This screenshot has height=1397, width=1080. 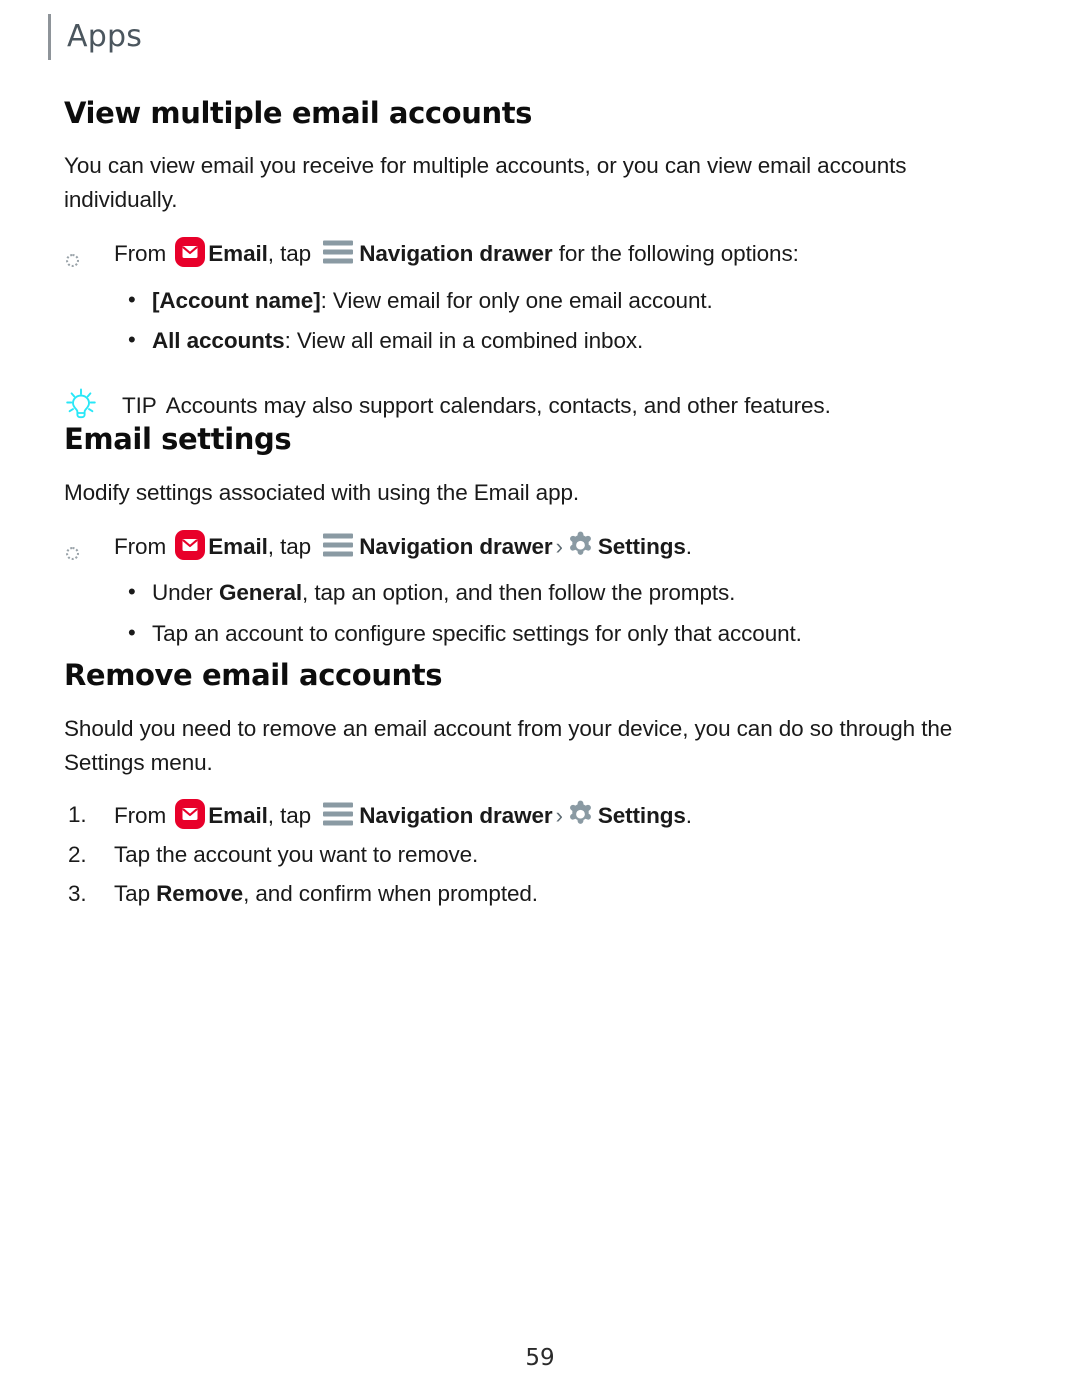 I want to click on sub-bullet-prefix: Under, so click(x=185, y=593).